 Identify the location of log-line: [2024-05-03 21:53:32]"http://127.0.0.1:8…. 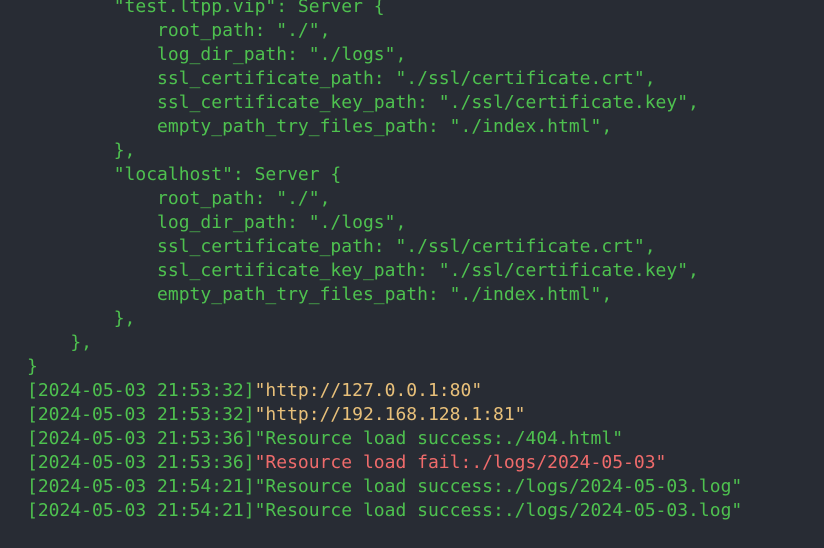
(425, 391).